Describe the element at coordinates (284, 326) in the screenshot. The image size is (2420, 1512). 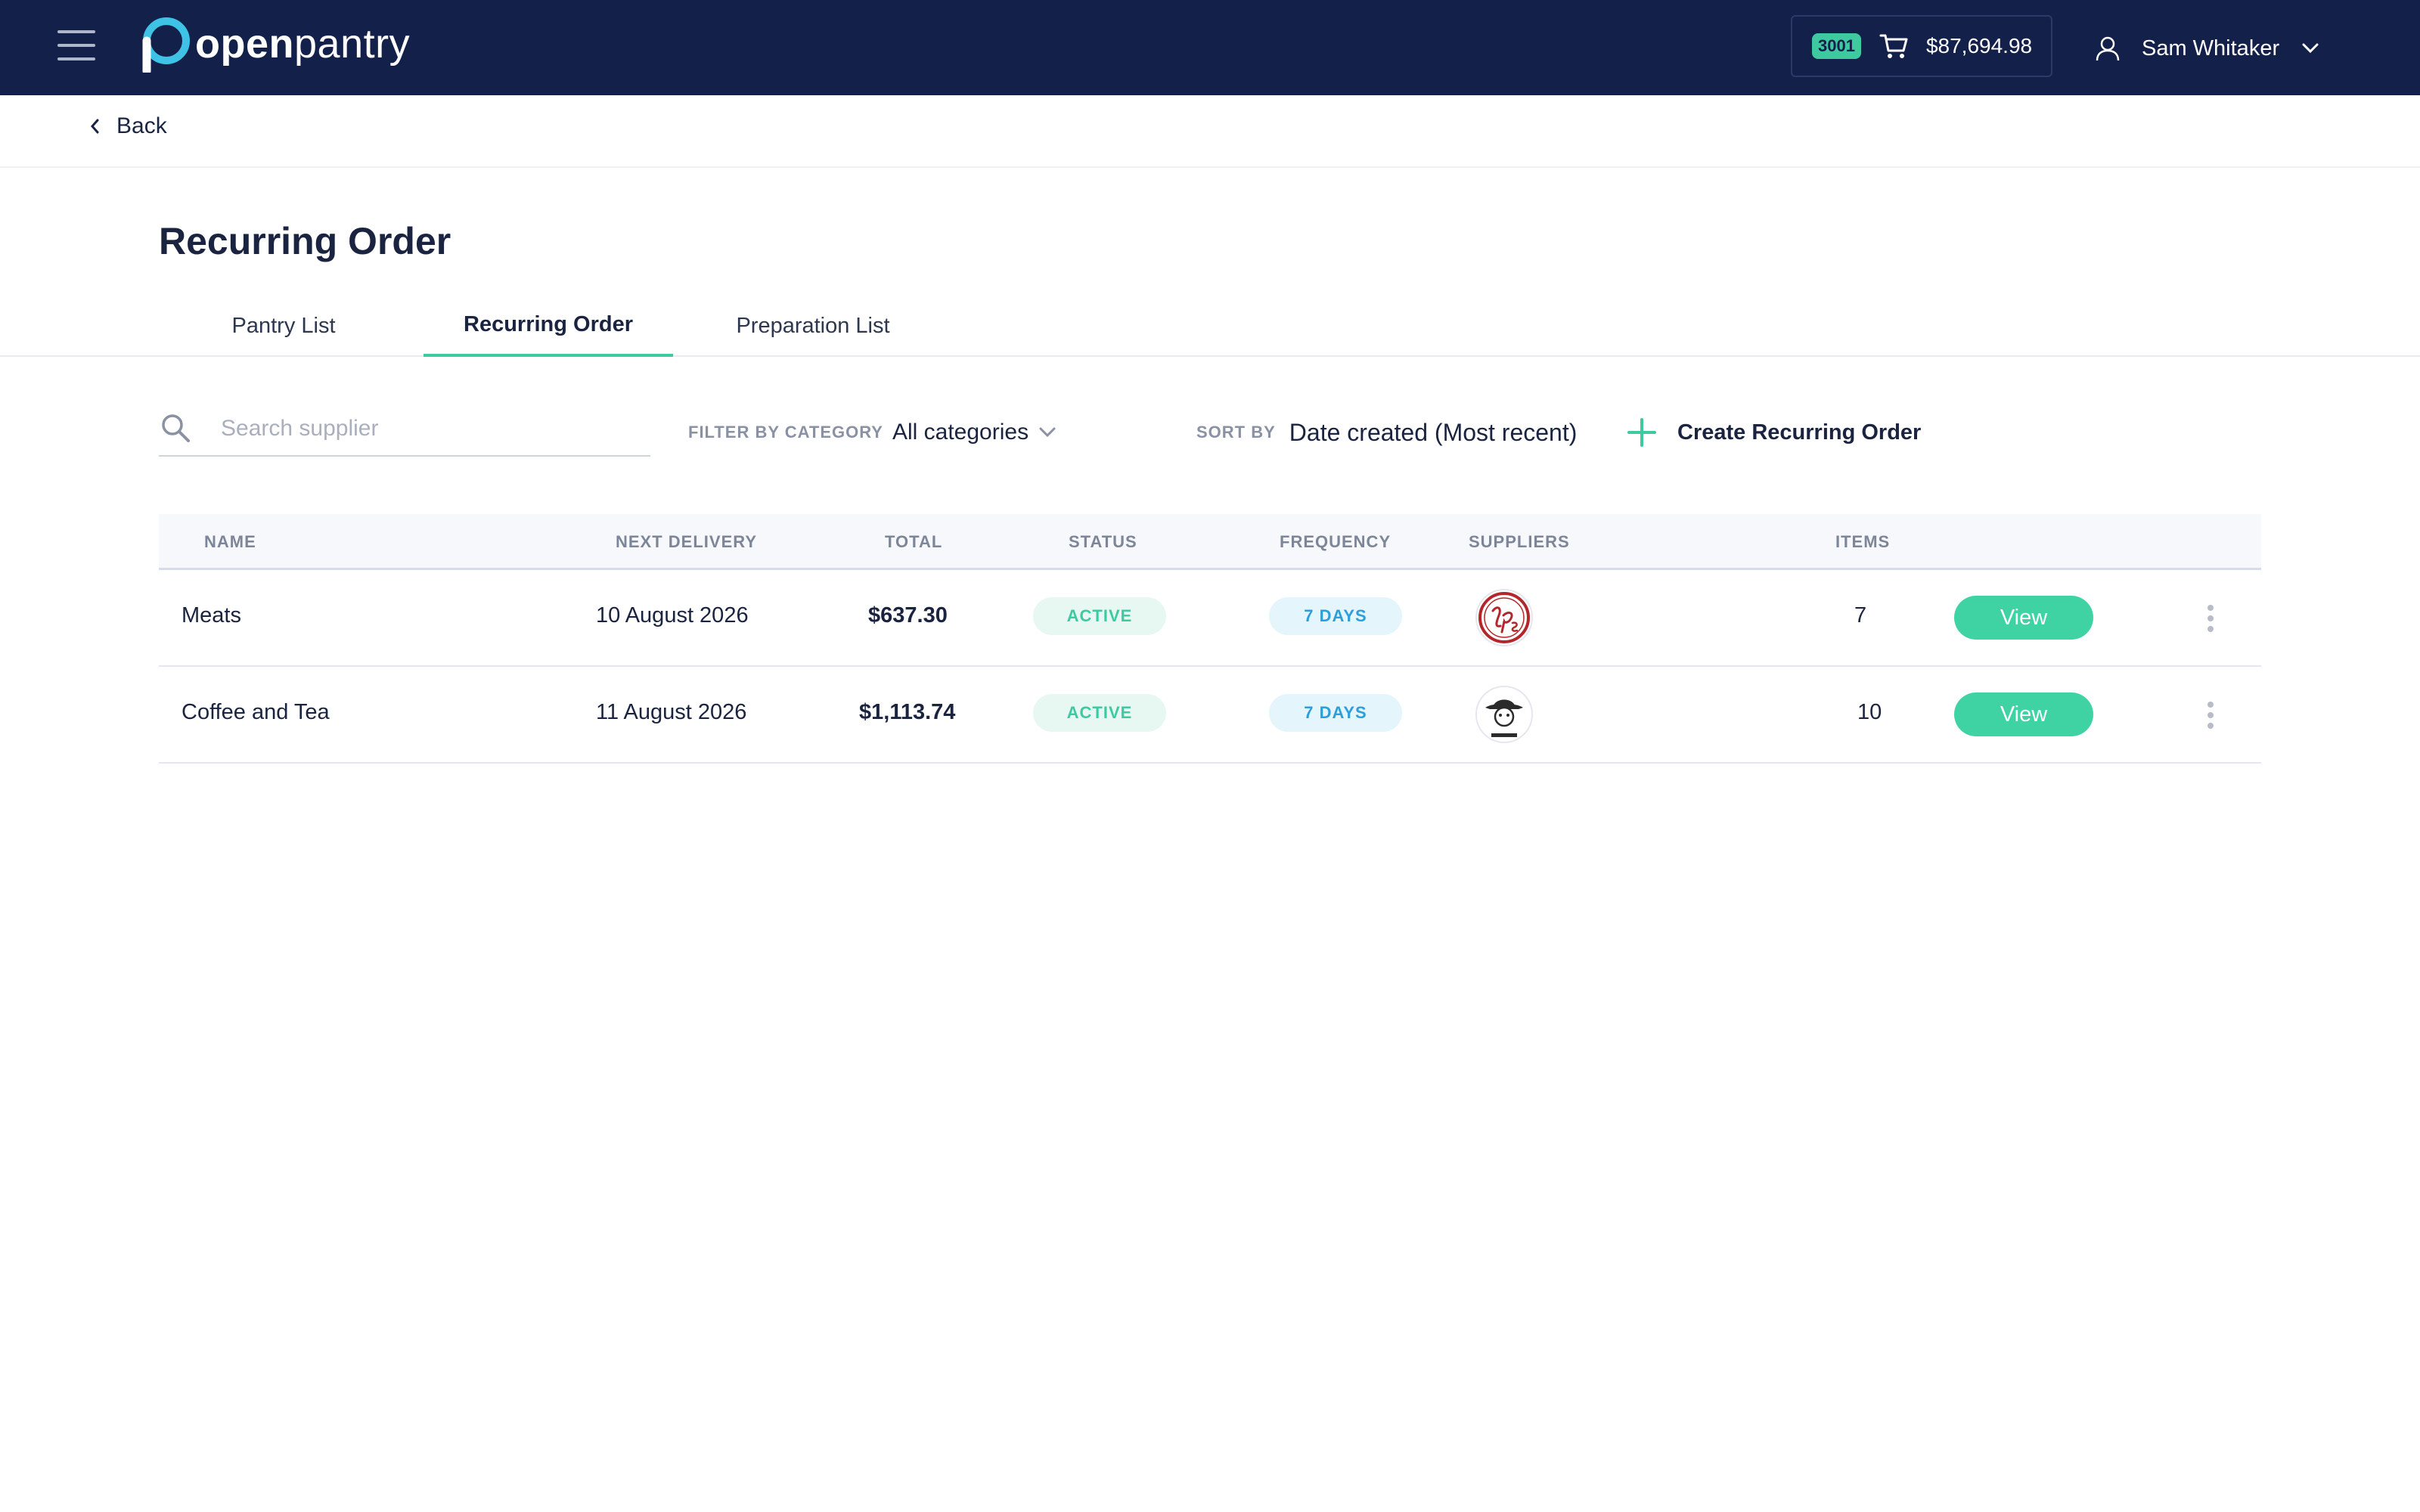
I see `tab-pantry-list: Pantry List` at that location.